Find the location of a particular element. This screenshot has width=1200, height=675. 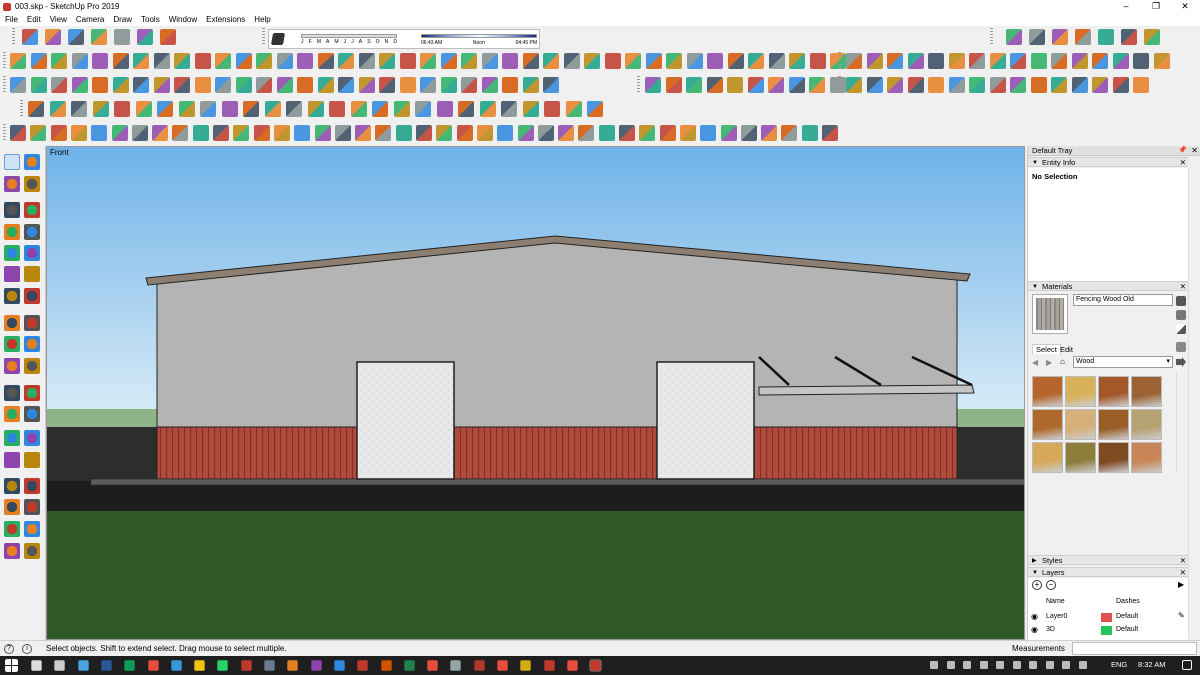

notification-center-icon is located at coordinates (1187, 665).